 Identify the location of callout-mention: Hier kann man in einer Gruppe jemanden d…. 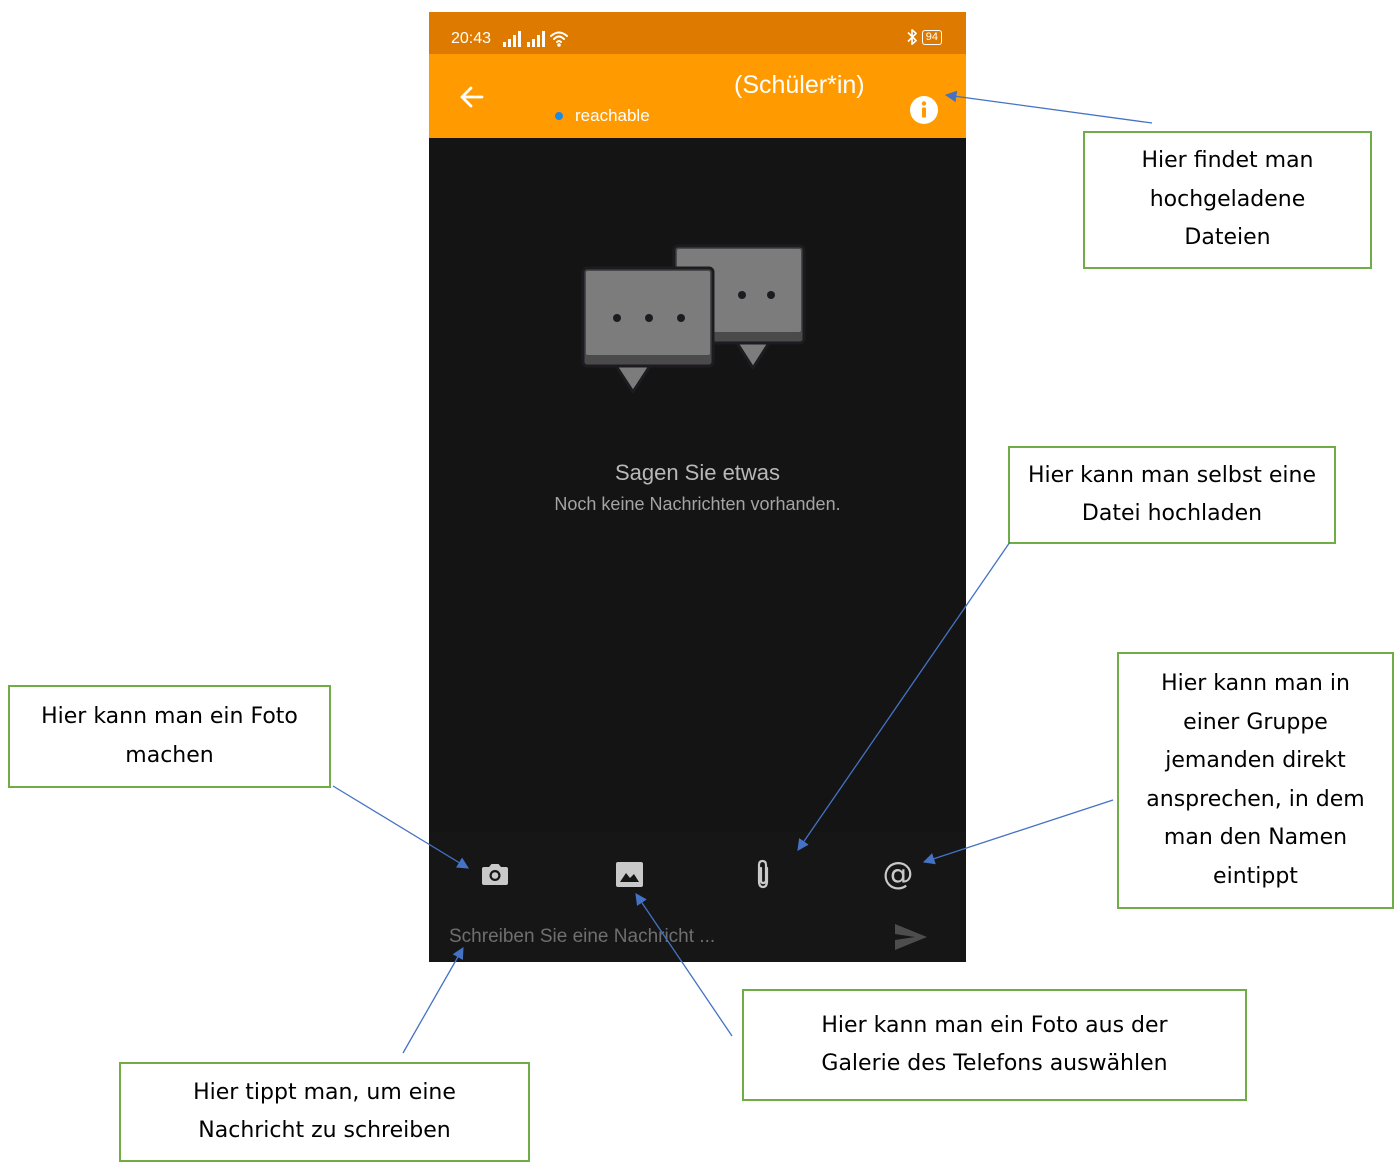
(1255, 780).